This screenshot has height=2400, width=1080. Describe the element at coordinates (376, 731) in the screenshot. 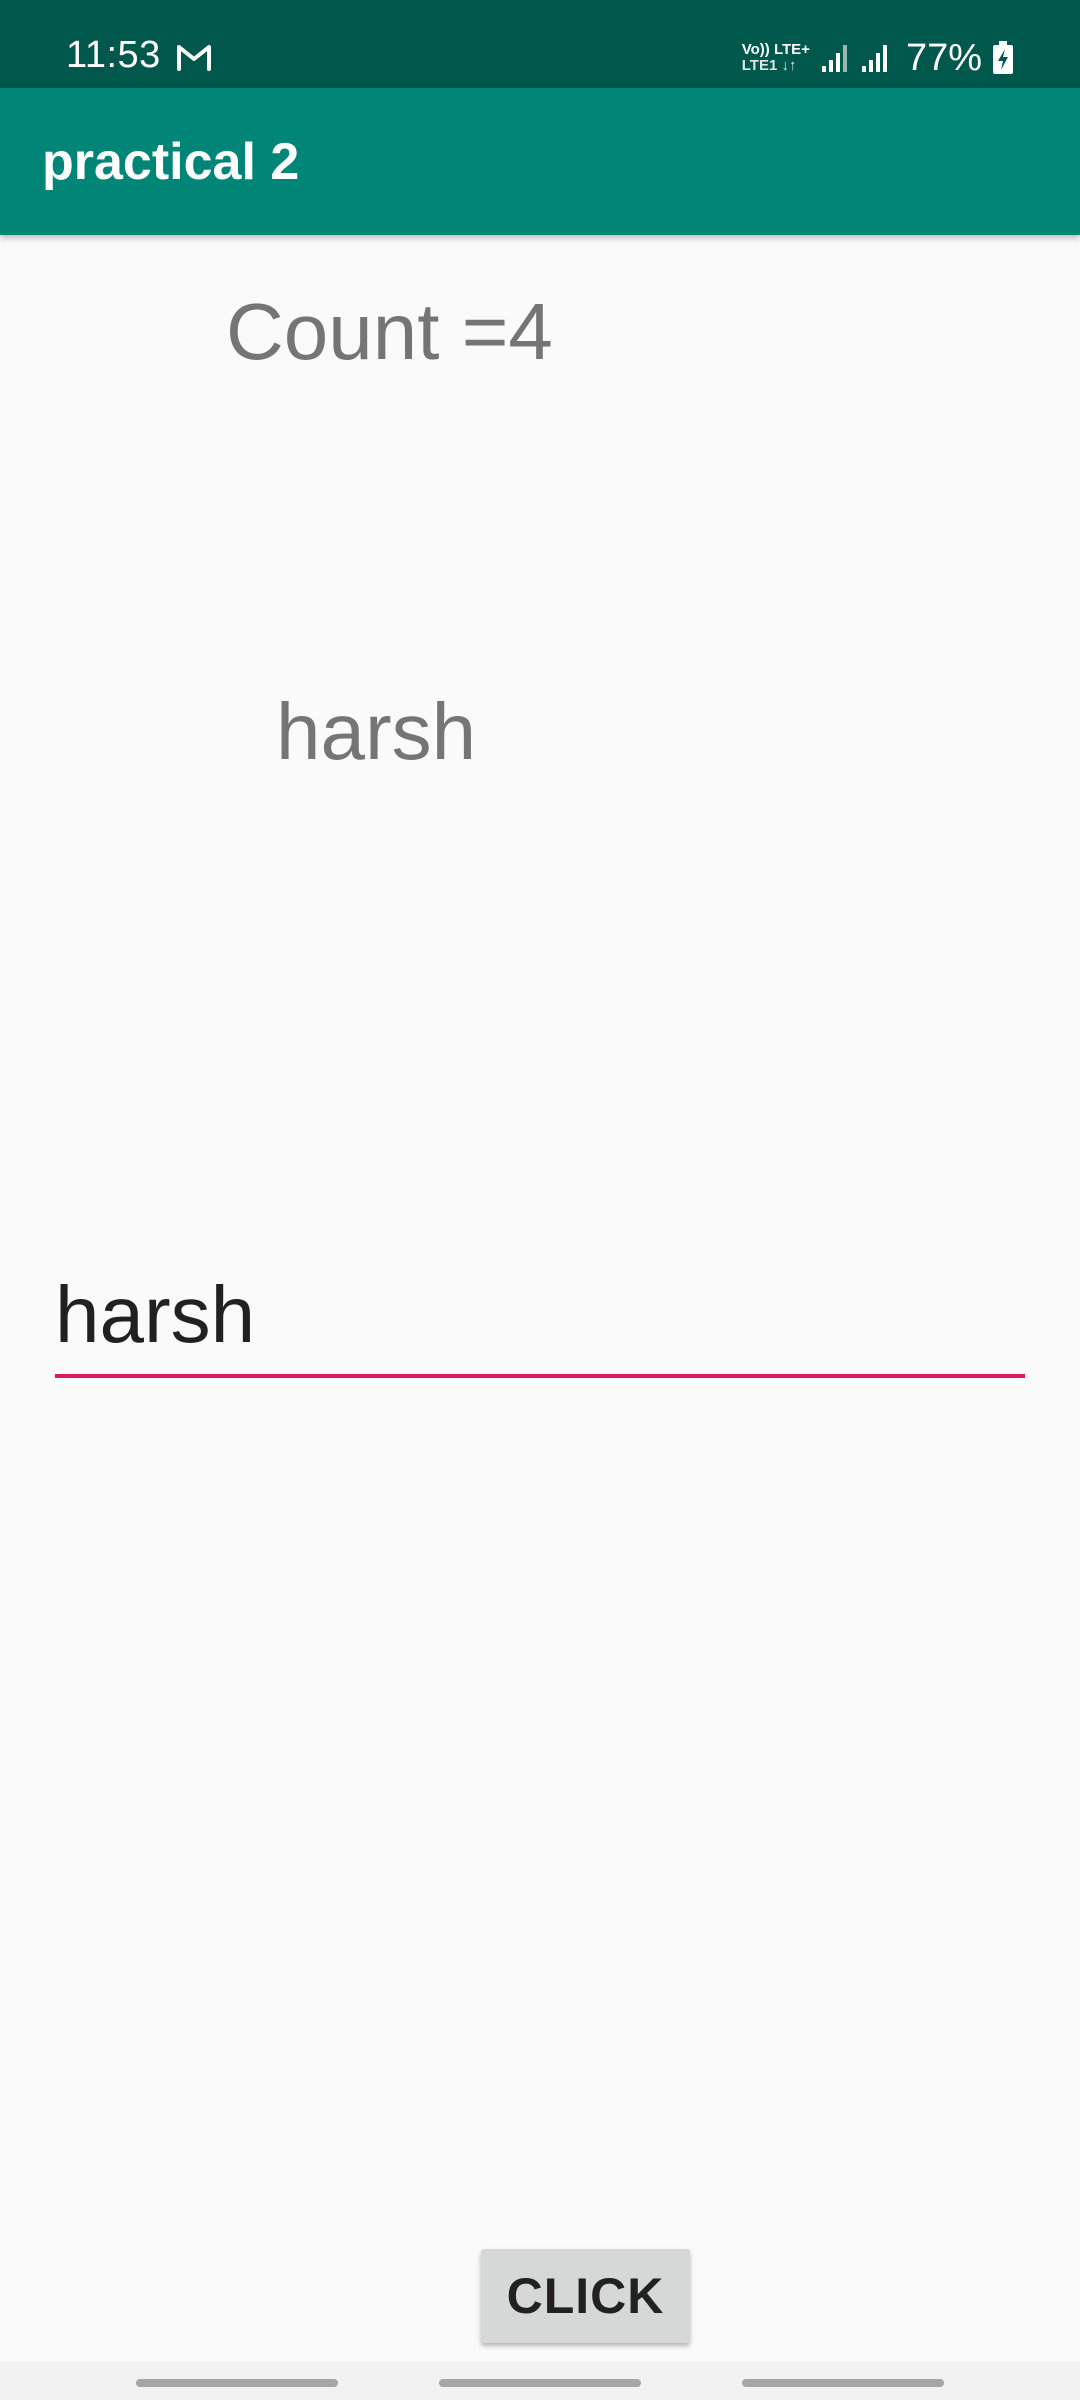

I see `name-display-text: harsh` at that location.